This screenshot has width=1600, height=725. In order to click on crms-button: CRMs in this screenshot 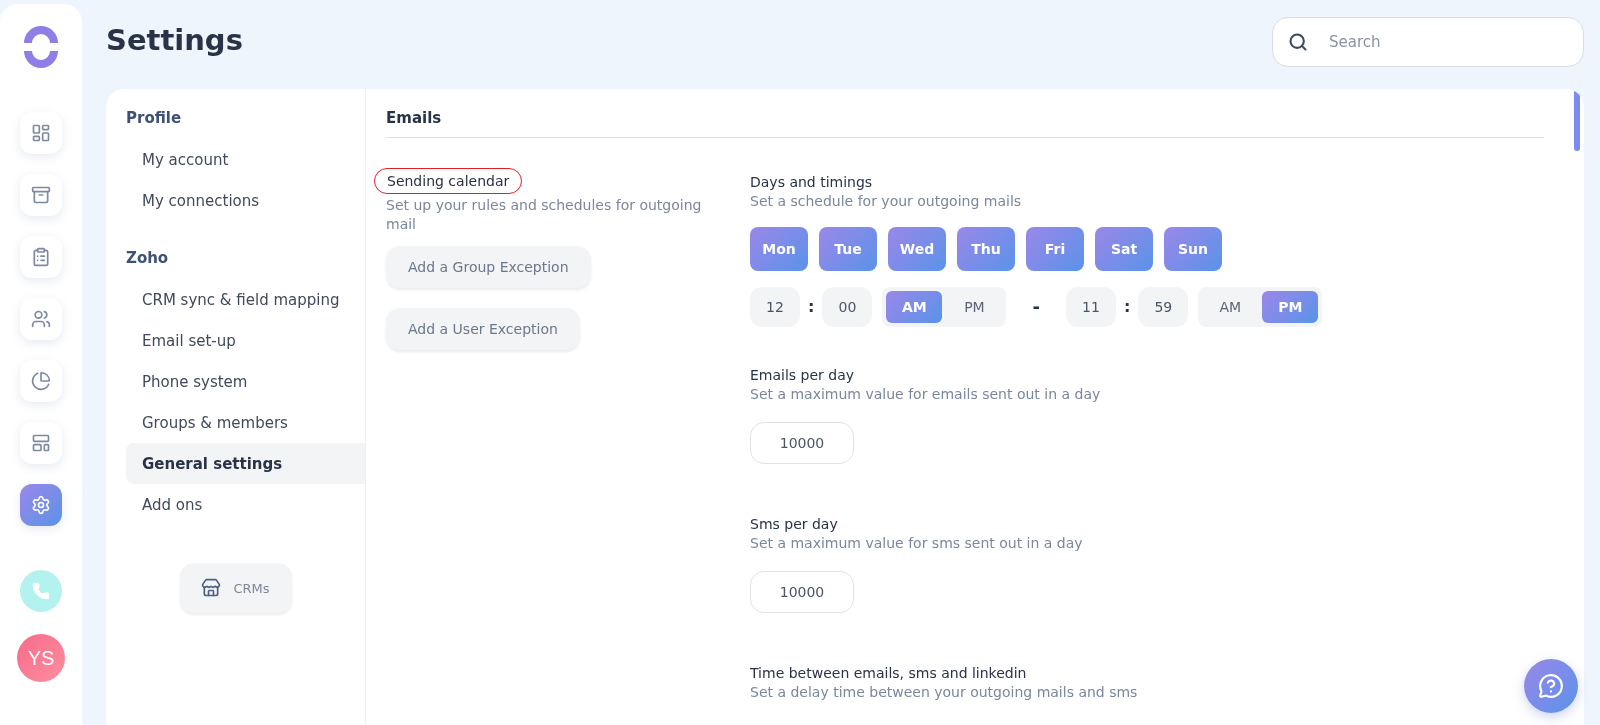, I will do `click(235, 588)`.